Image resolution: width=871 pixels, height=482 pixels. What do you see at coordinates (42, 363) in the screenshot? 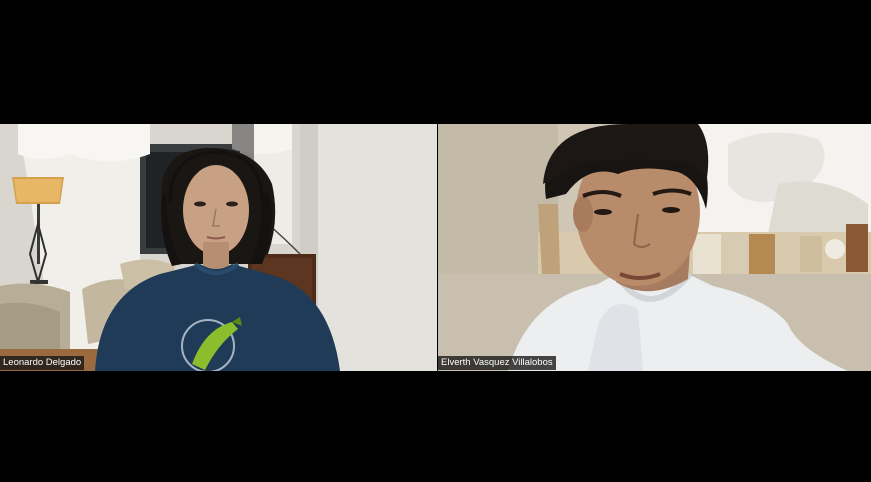
I see `participant-name-label: Leonardo Delgado` at bounding box center [42, 363].